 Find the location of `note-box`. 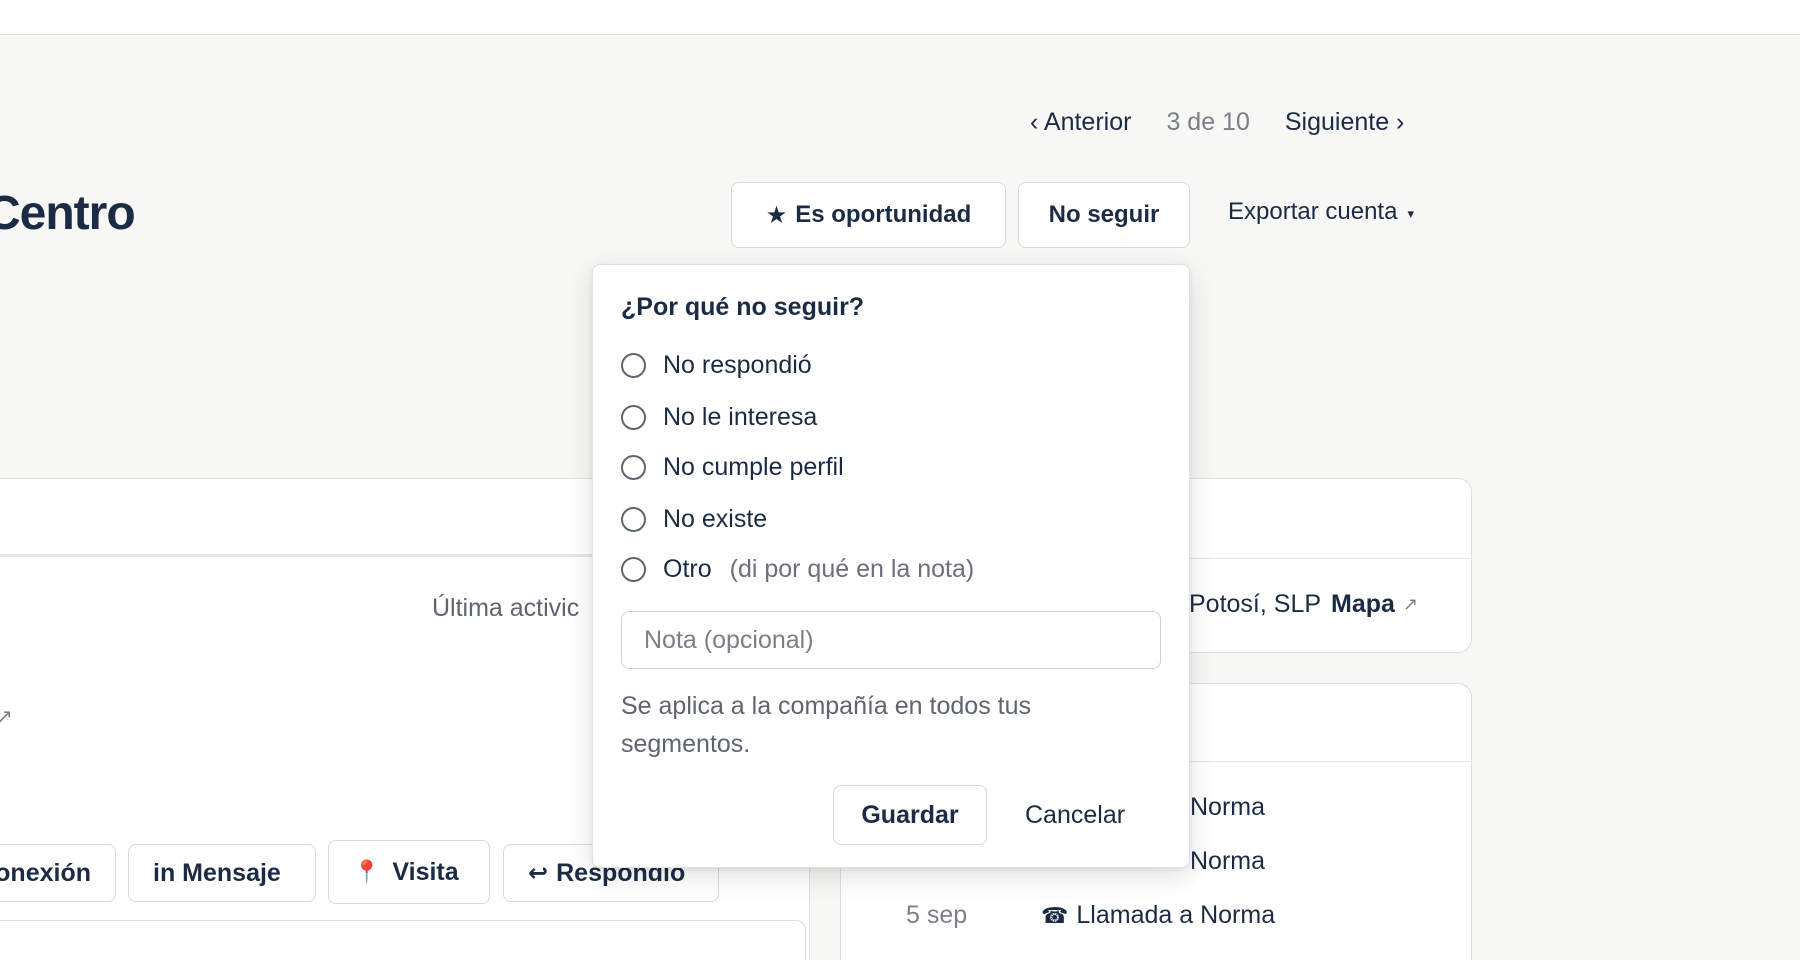

note-box is located at coordinates (403, 940).